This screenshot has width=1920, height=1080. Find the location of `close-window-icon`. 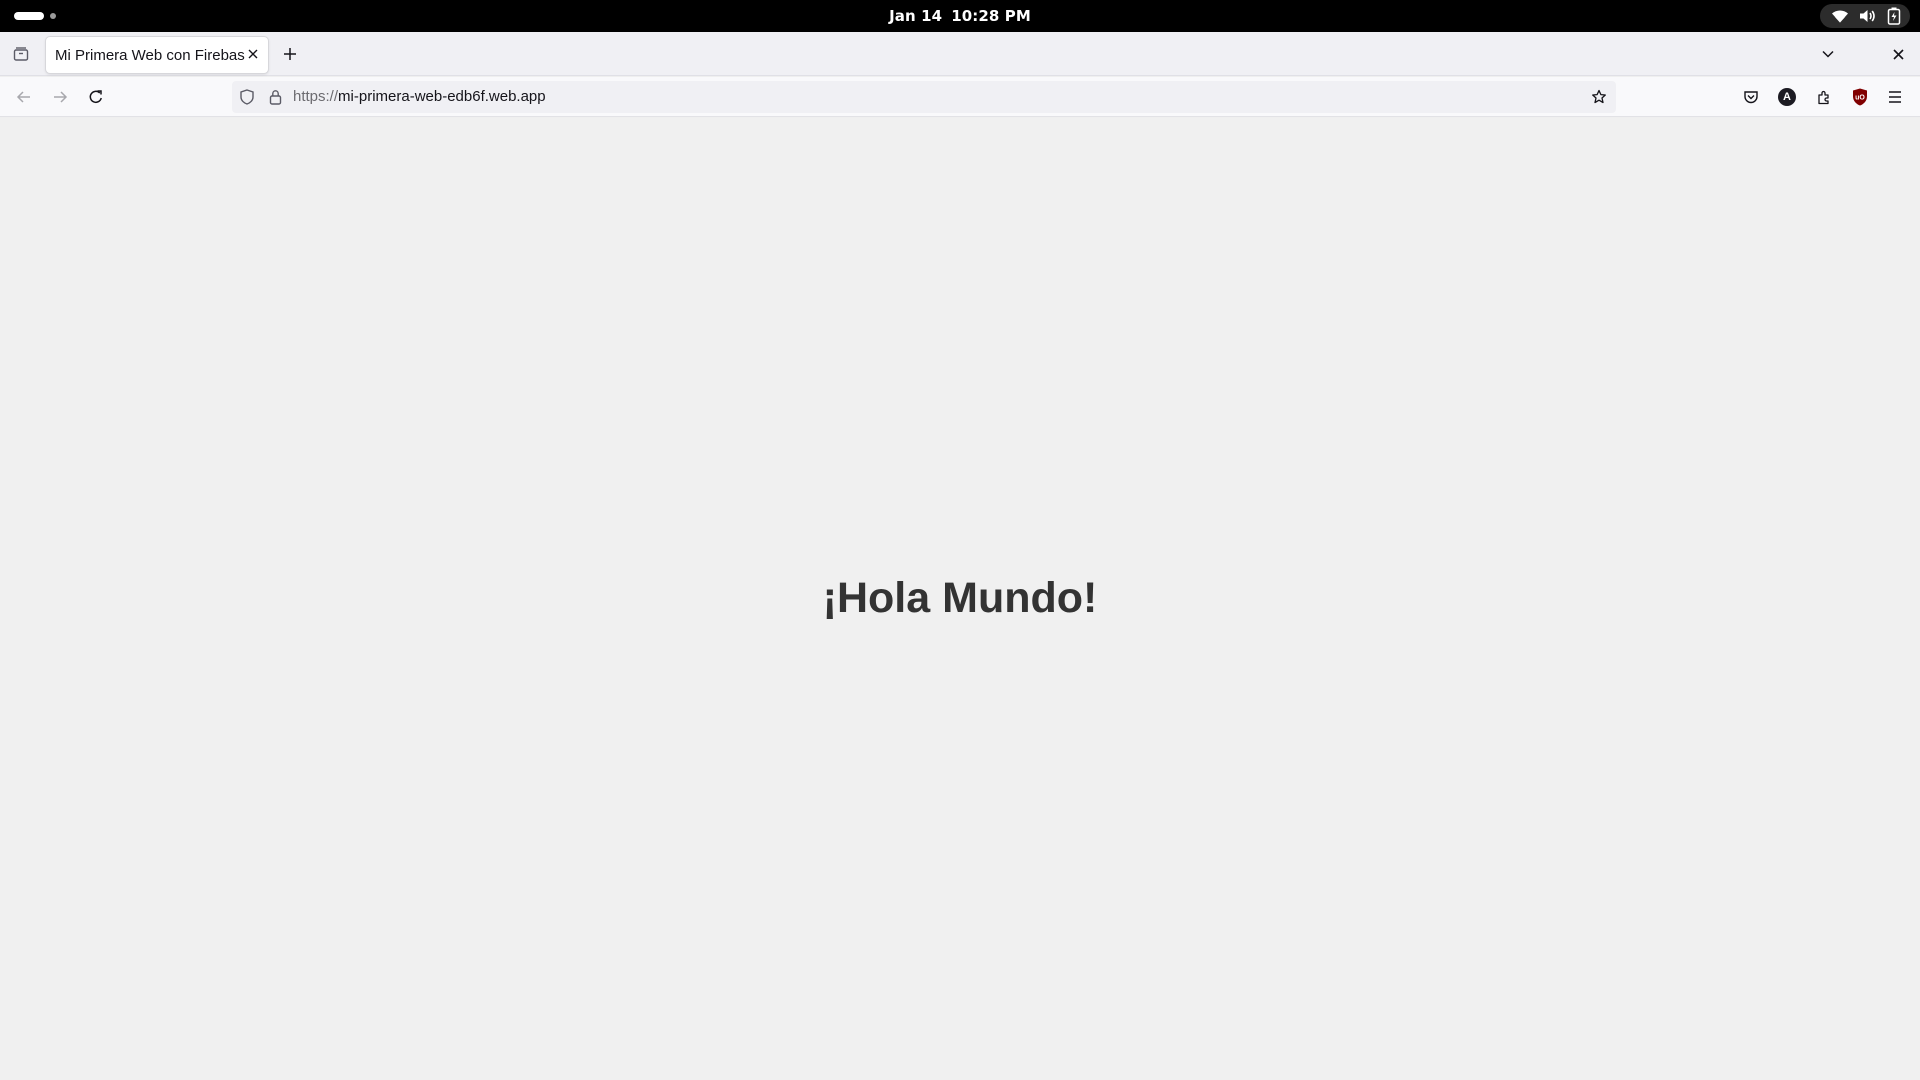

close-window-icon is located at coordinates (1898, 54).